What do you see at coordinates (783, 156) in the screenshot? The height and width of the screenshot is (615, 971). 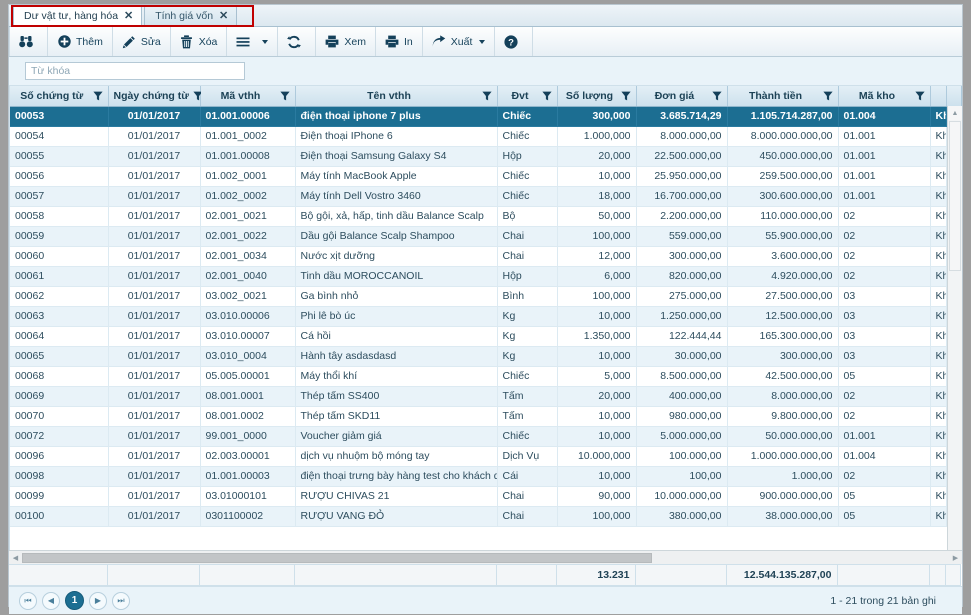 I see `cell-thanh_tien: 450.000.000,00` at bounding box center [783, 156].